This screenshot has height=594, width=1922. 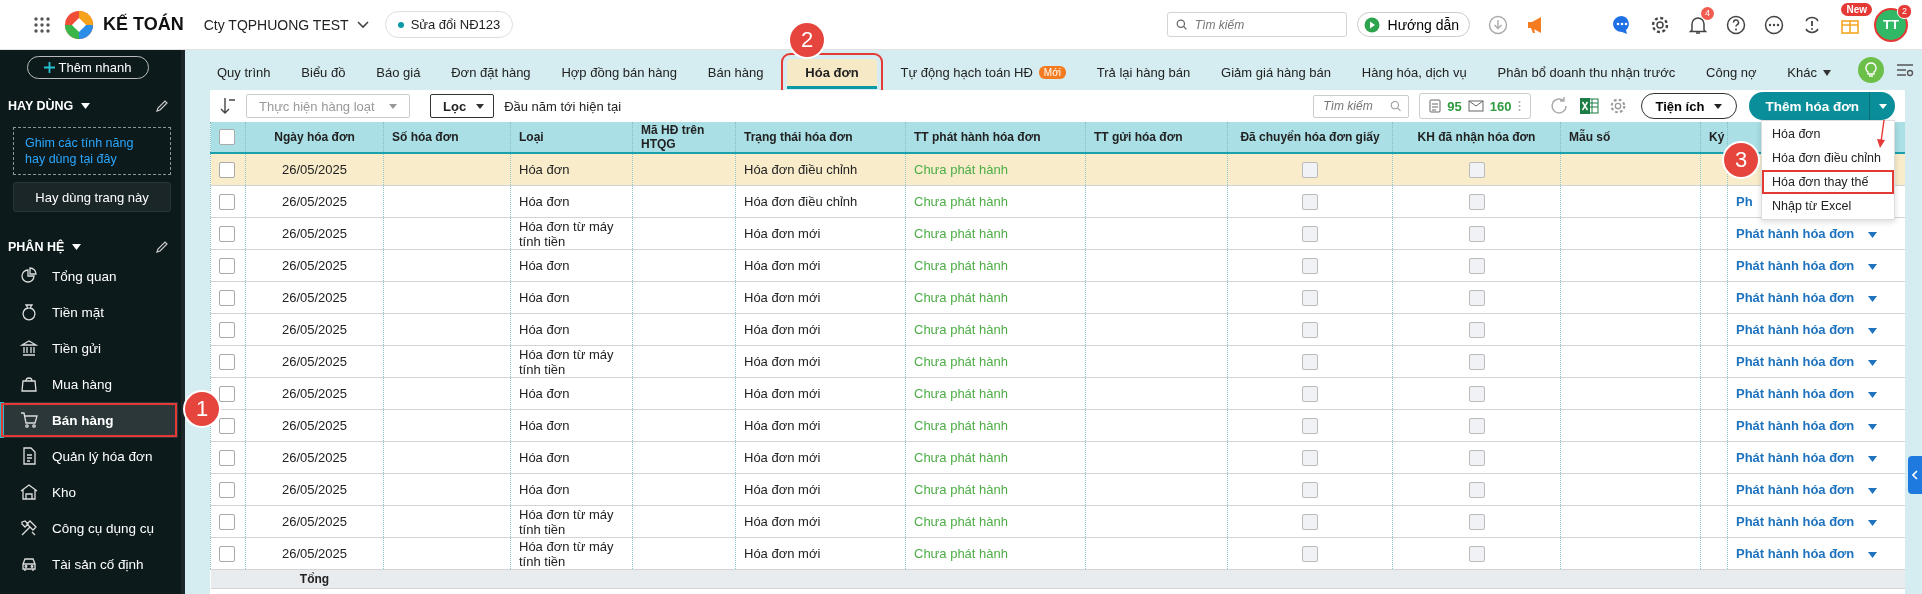 What do you see at coordinates (92, 197) in the screenshot?
I see `pin-page-button: Hay dùng trang này` at bounding box center [92, 197].